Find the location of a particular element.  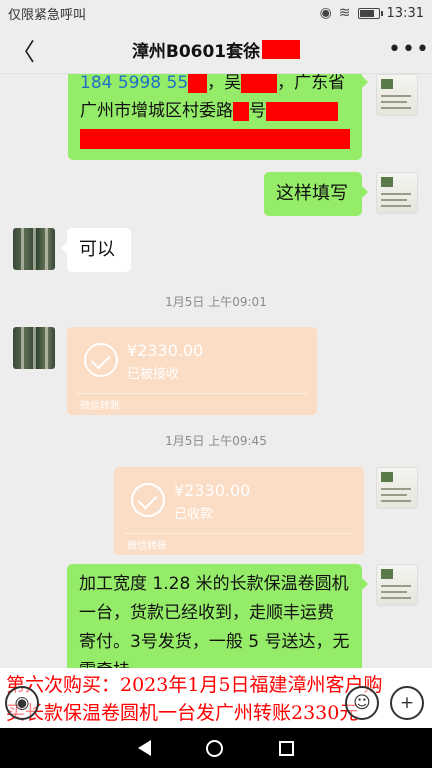

message-bubble: 可以 is located at coordinates (96, 250).